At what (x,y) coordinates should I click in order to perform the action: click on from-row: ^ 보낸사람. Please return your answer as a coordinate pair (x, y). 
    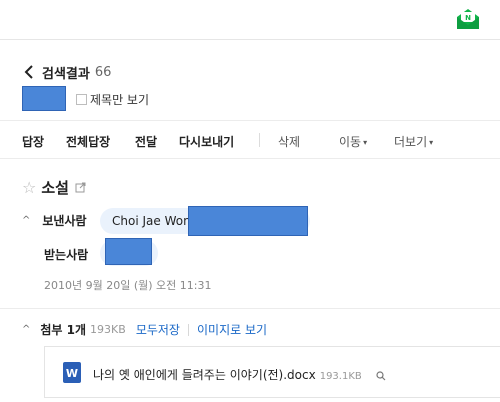
    Looking at the image, I should click on (54, 220).